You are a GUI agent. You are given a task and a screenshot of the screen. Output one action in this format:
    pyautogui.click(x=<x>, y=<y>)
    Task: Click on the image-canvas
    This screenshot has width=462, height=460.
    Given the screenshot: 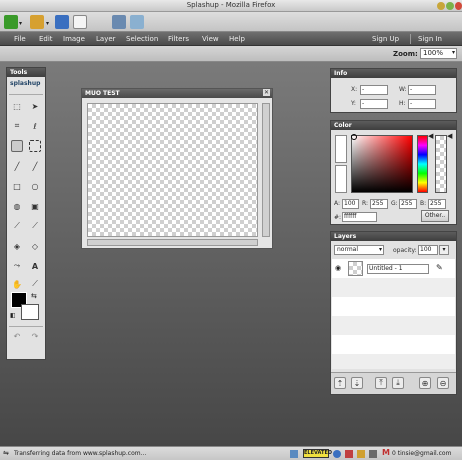 What is the action you would take?
    pyautogui.click(x=172, y=170)
    